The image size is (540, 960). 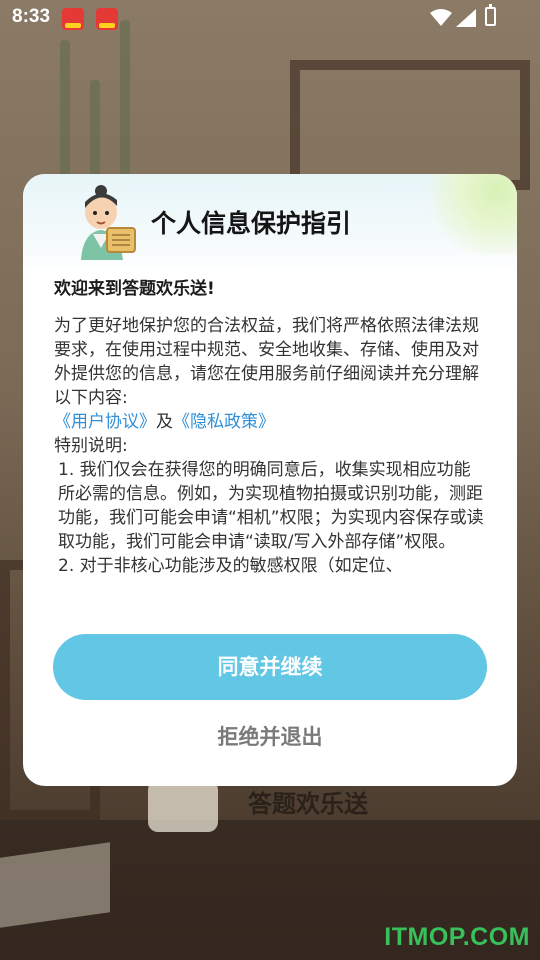 I want to click on reject-and-exit-button: 拒绝并退出, so click(x=270, y=737).